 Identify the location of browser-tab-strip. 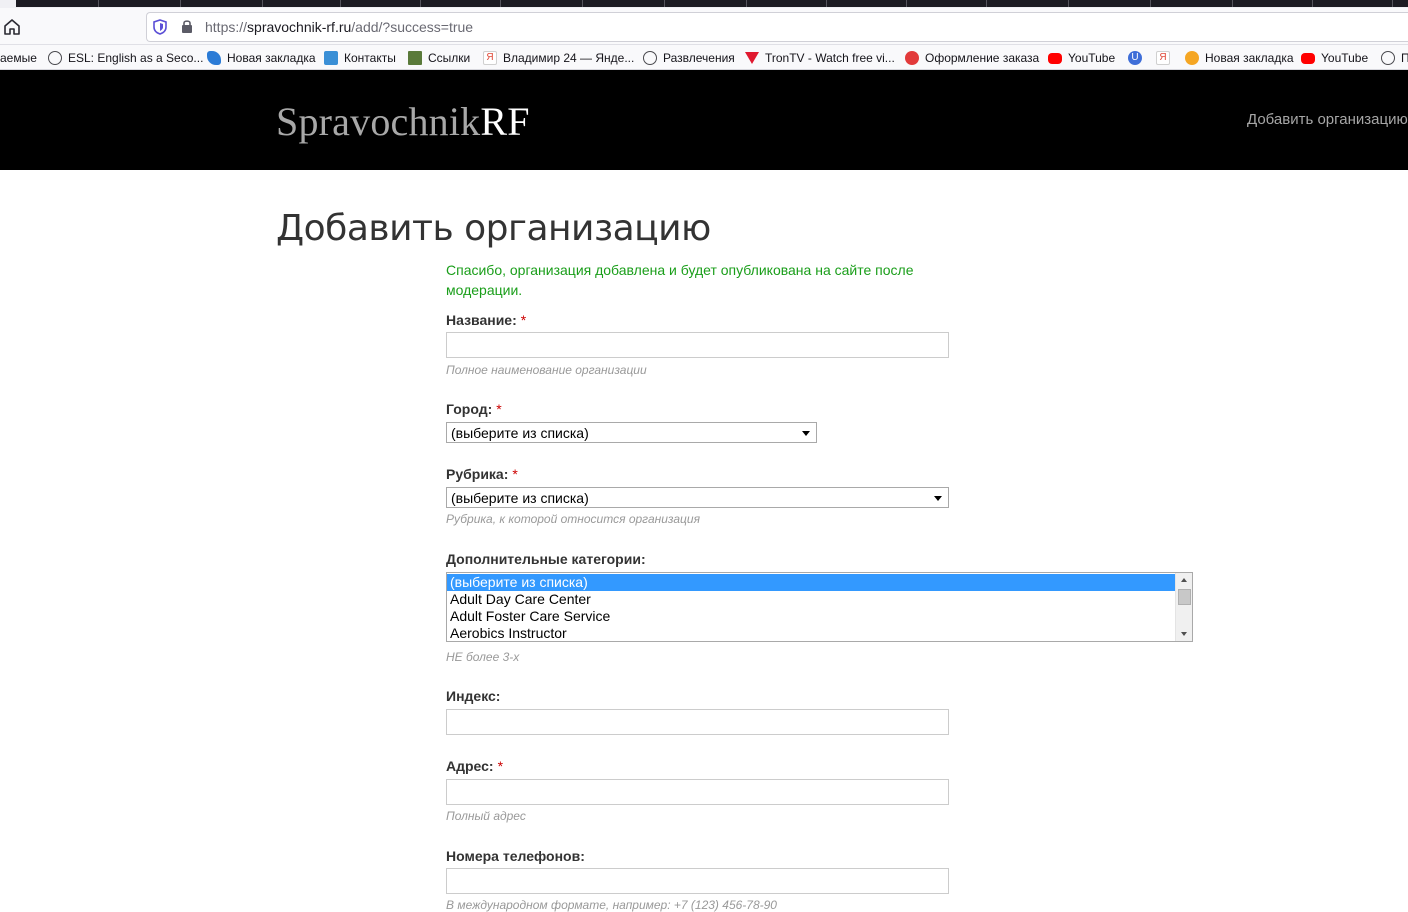
(704, 4).